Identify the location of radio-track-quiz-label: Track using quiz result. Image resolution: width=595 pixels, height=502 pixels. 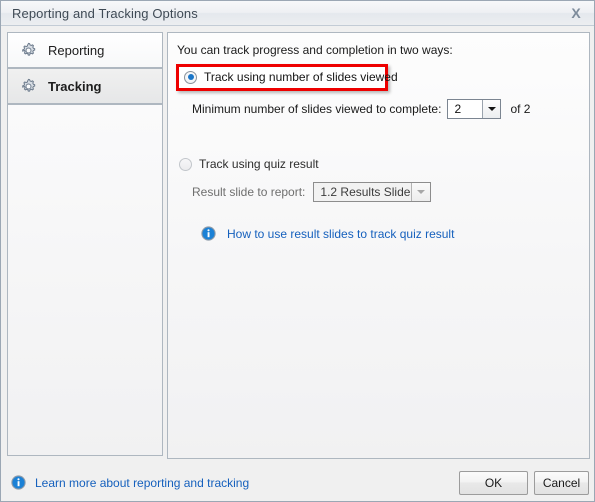
(259, 164).